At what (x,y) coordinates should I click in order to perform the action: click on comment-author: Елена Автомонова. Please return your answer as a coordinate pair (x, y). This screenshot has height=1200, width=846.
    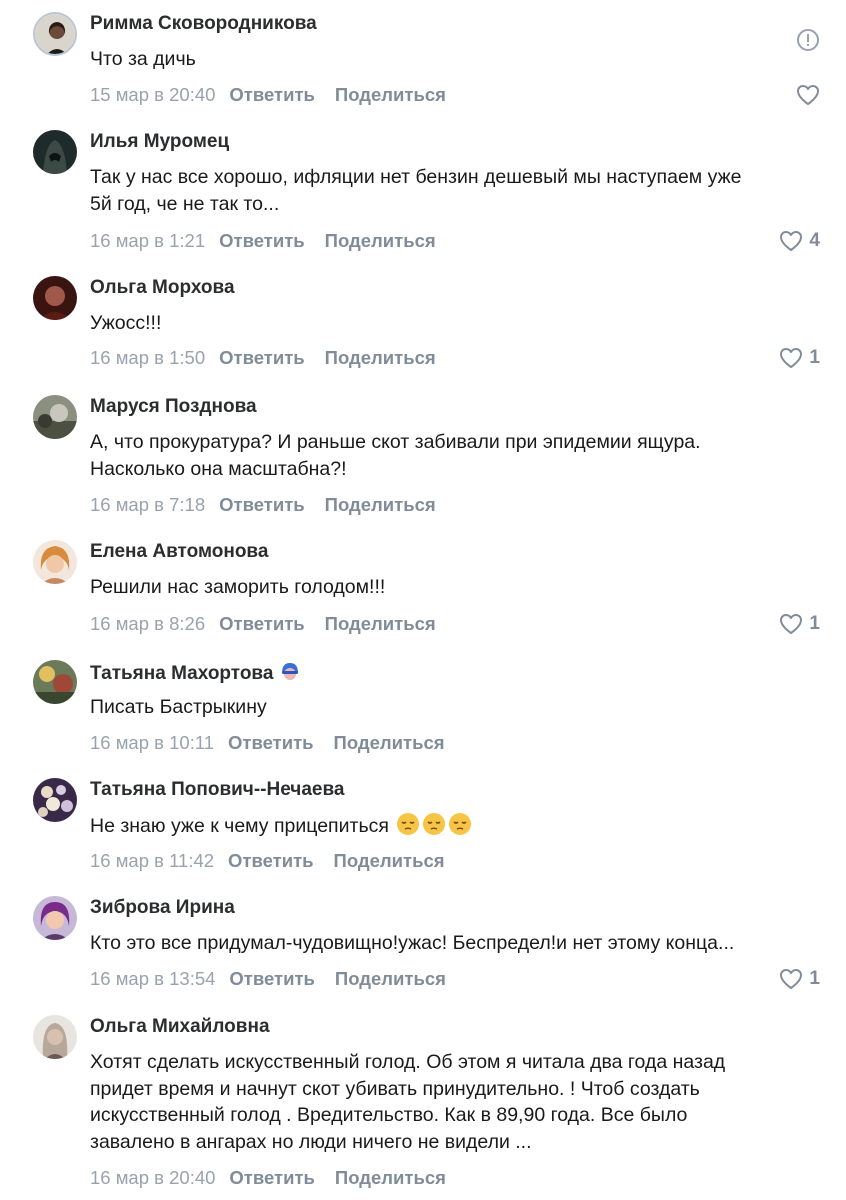
    Looking at the image, I should click on (179, 552).